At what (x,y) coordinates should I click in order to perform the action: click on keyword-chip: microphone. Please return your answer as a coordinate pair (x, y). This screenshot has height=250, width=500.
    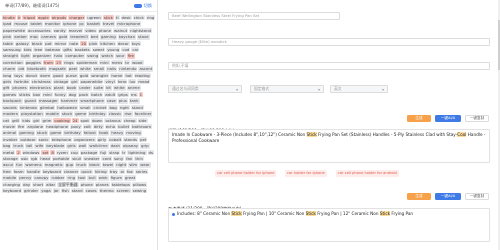
    Looking at the image, I should click on (129, 24).